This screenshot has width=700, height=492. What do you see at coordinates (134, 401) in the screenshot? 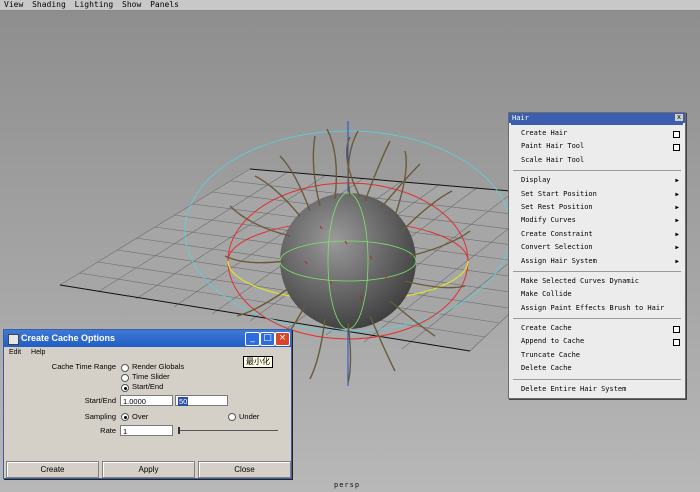
I see `start-value: 1.0000` at bounding box center [134, 401].